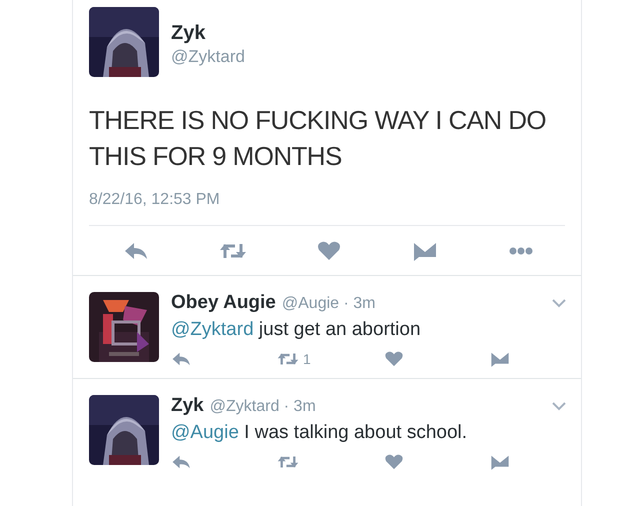  I want to click on tweet-text: @Zyktard just get an abortion, so click(296, 330).